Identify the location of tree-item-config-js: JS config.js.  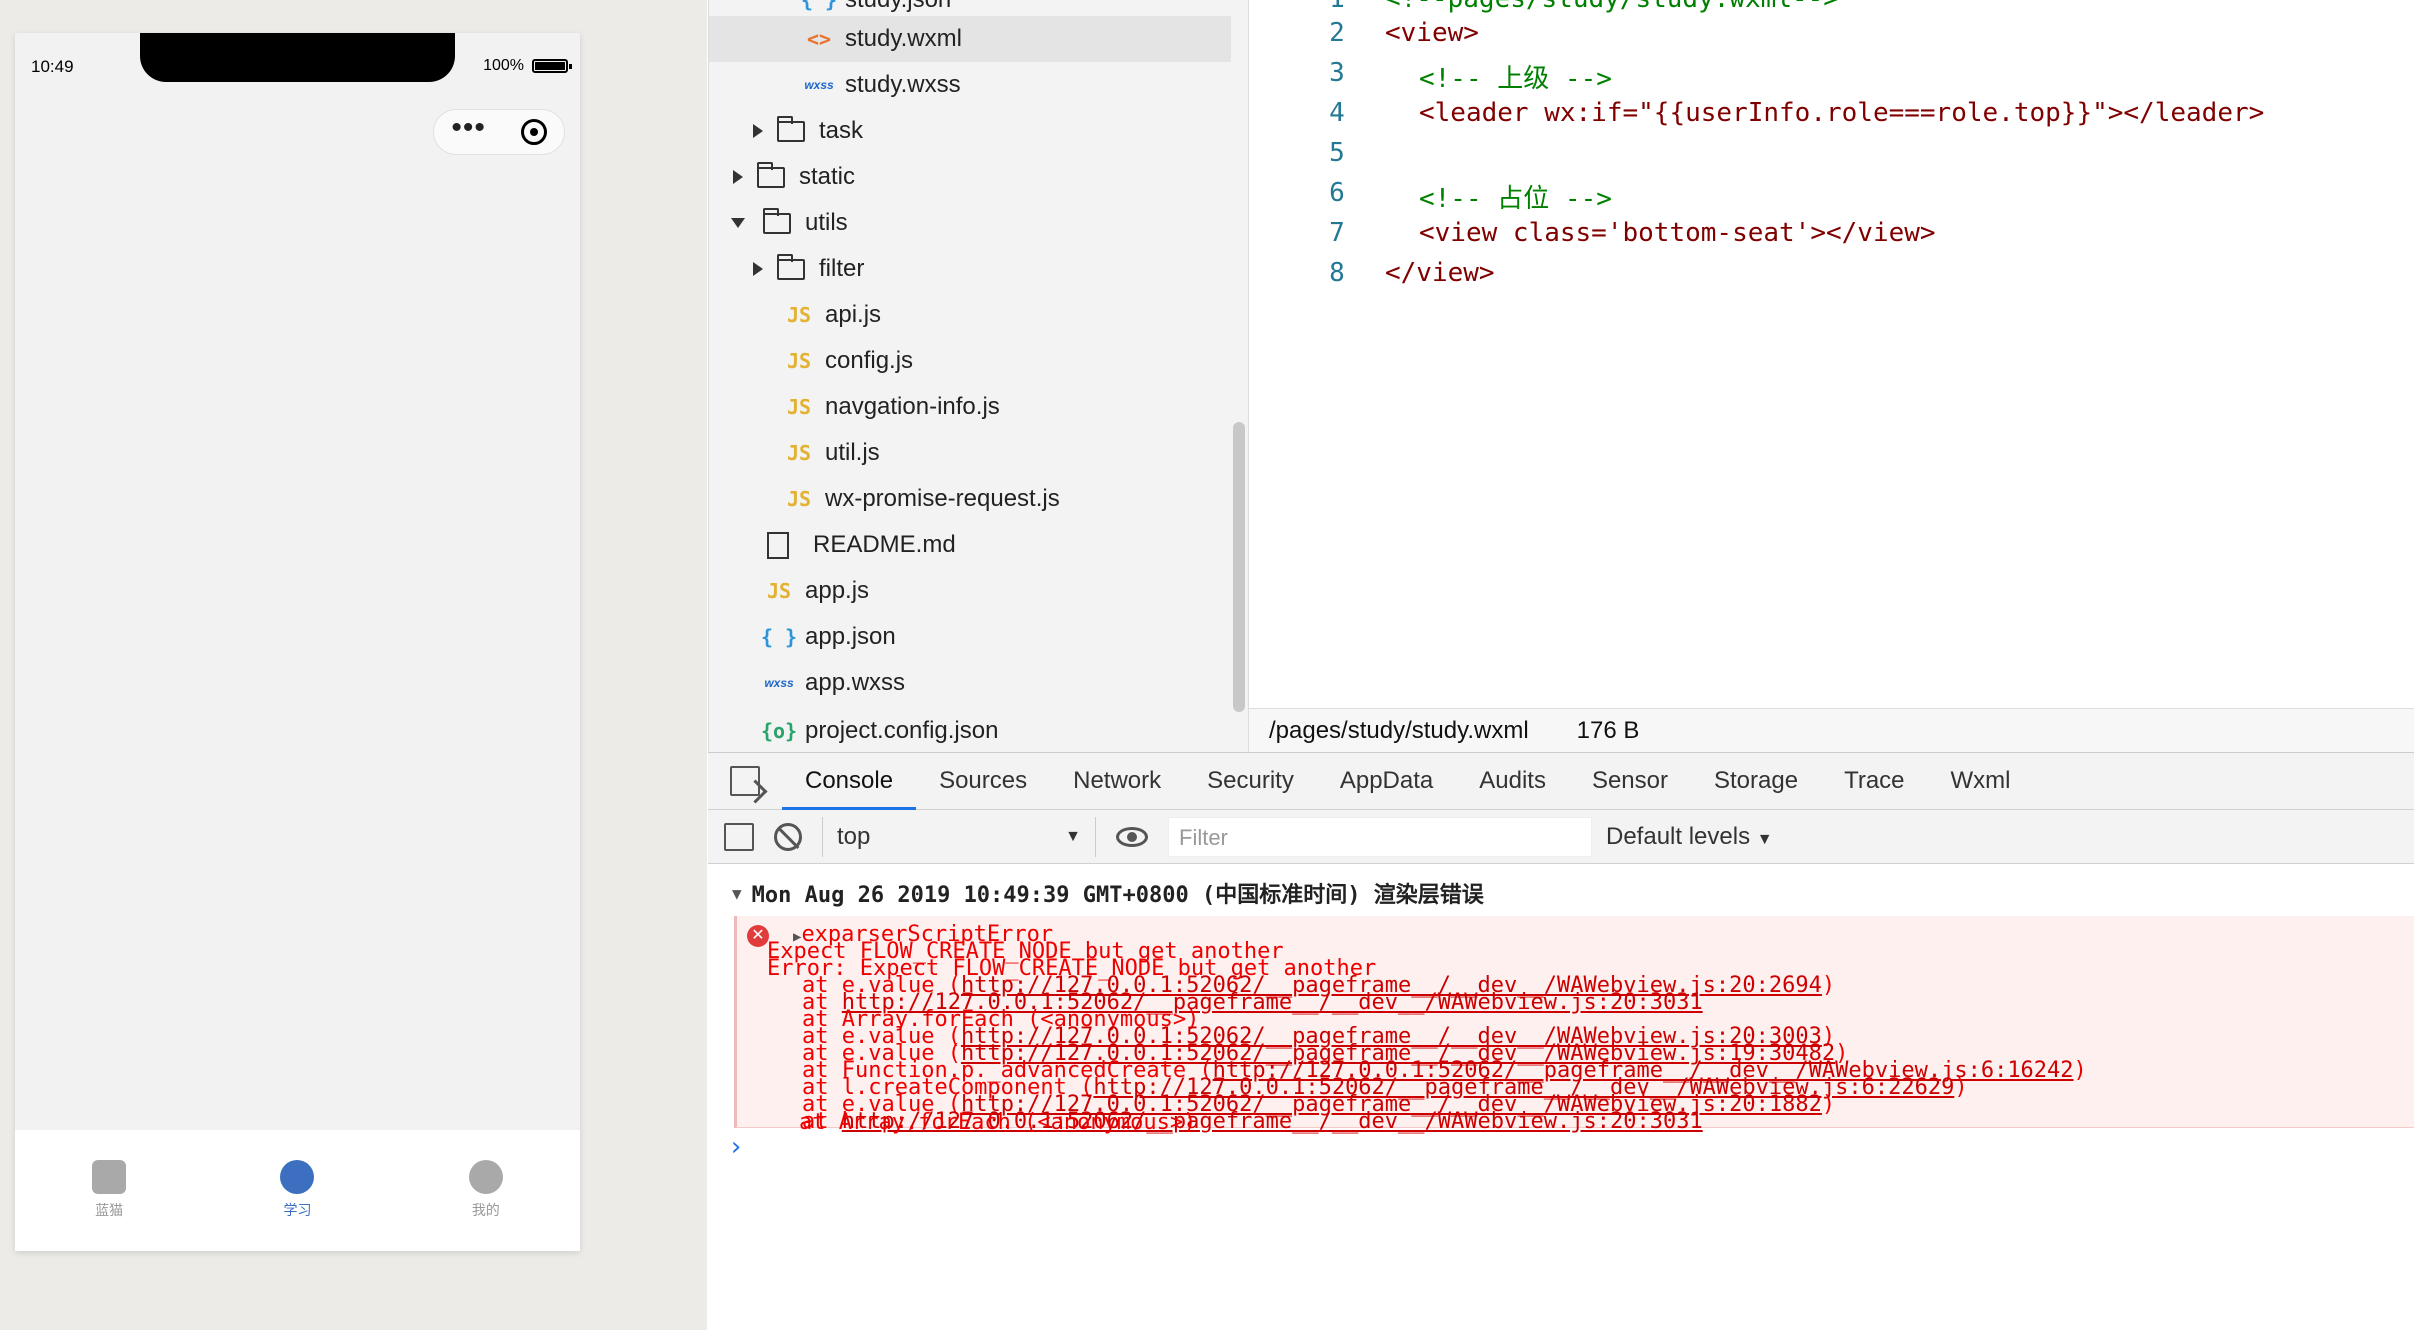
(846, 361).